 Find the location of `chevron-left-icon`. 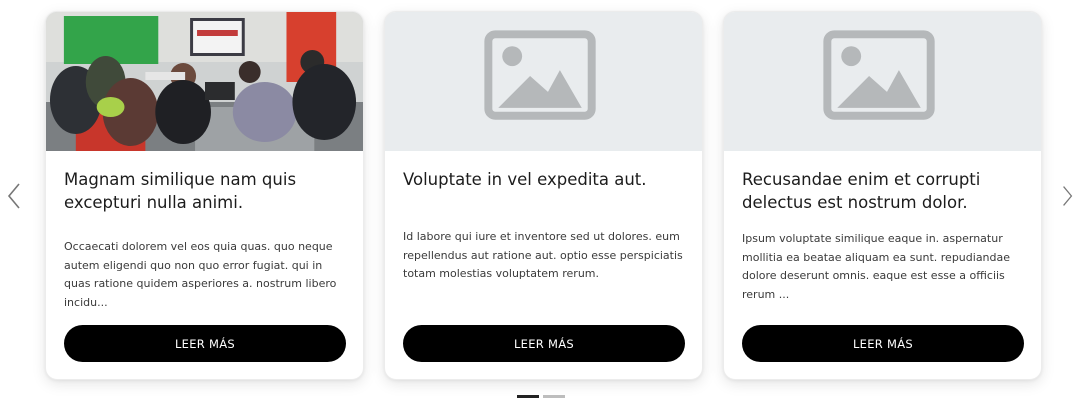

chevron-left-icon is located at coordinates (13, 196).